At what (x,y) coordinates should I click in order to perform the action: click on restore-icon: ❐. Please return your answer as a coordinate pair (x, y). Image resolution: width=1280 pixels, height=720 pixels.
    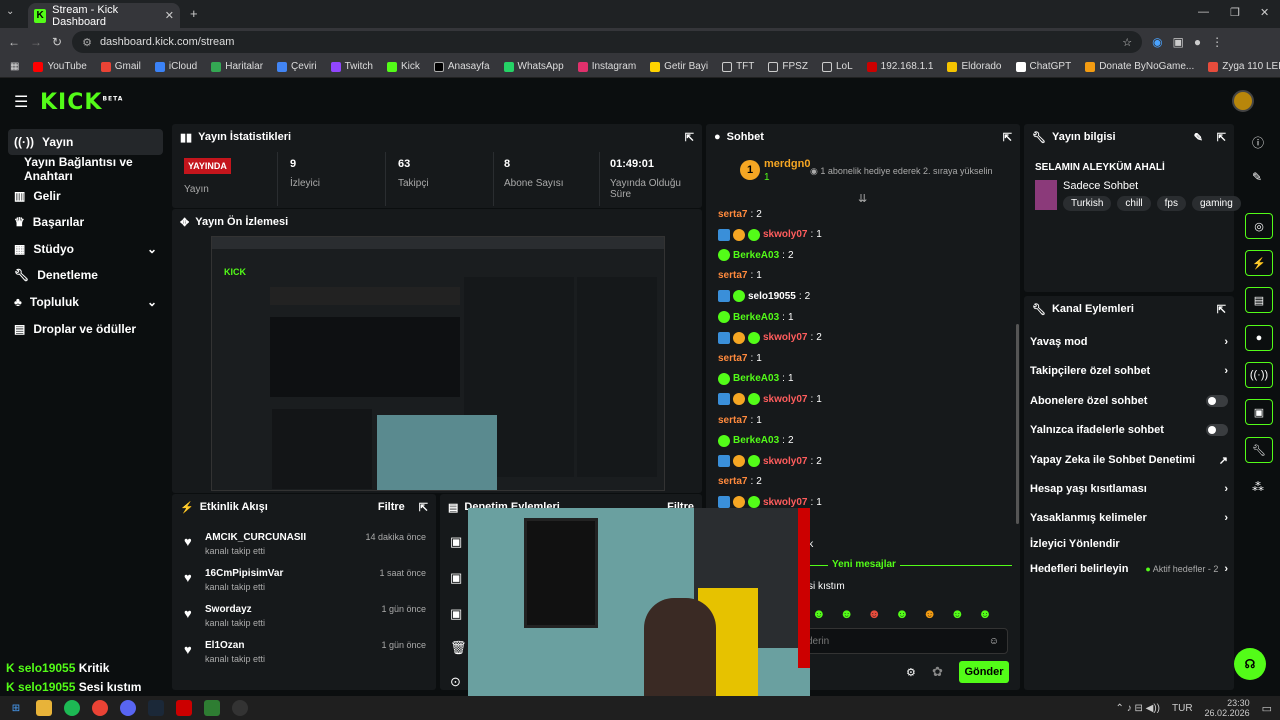
    Looking at the image, I should click on (1235, 12).